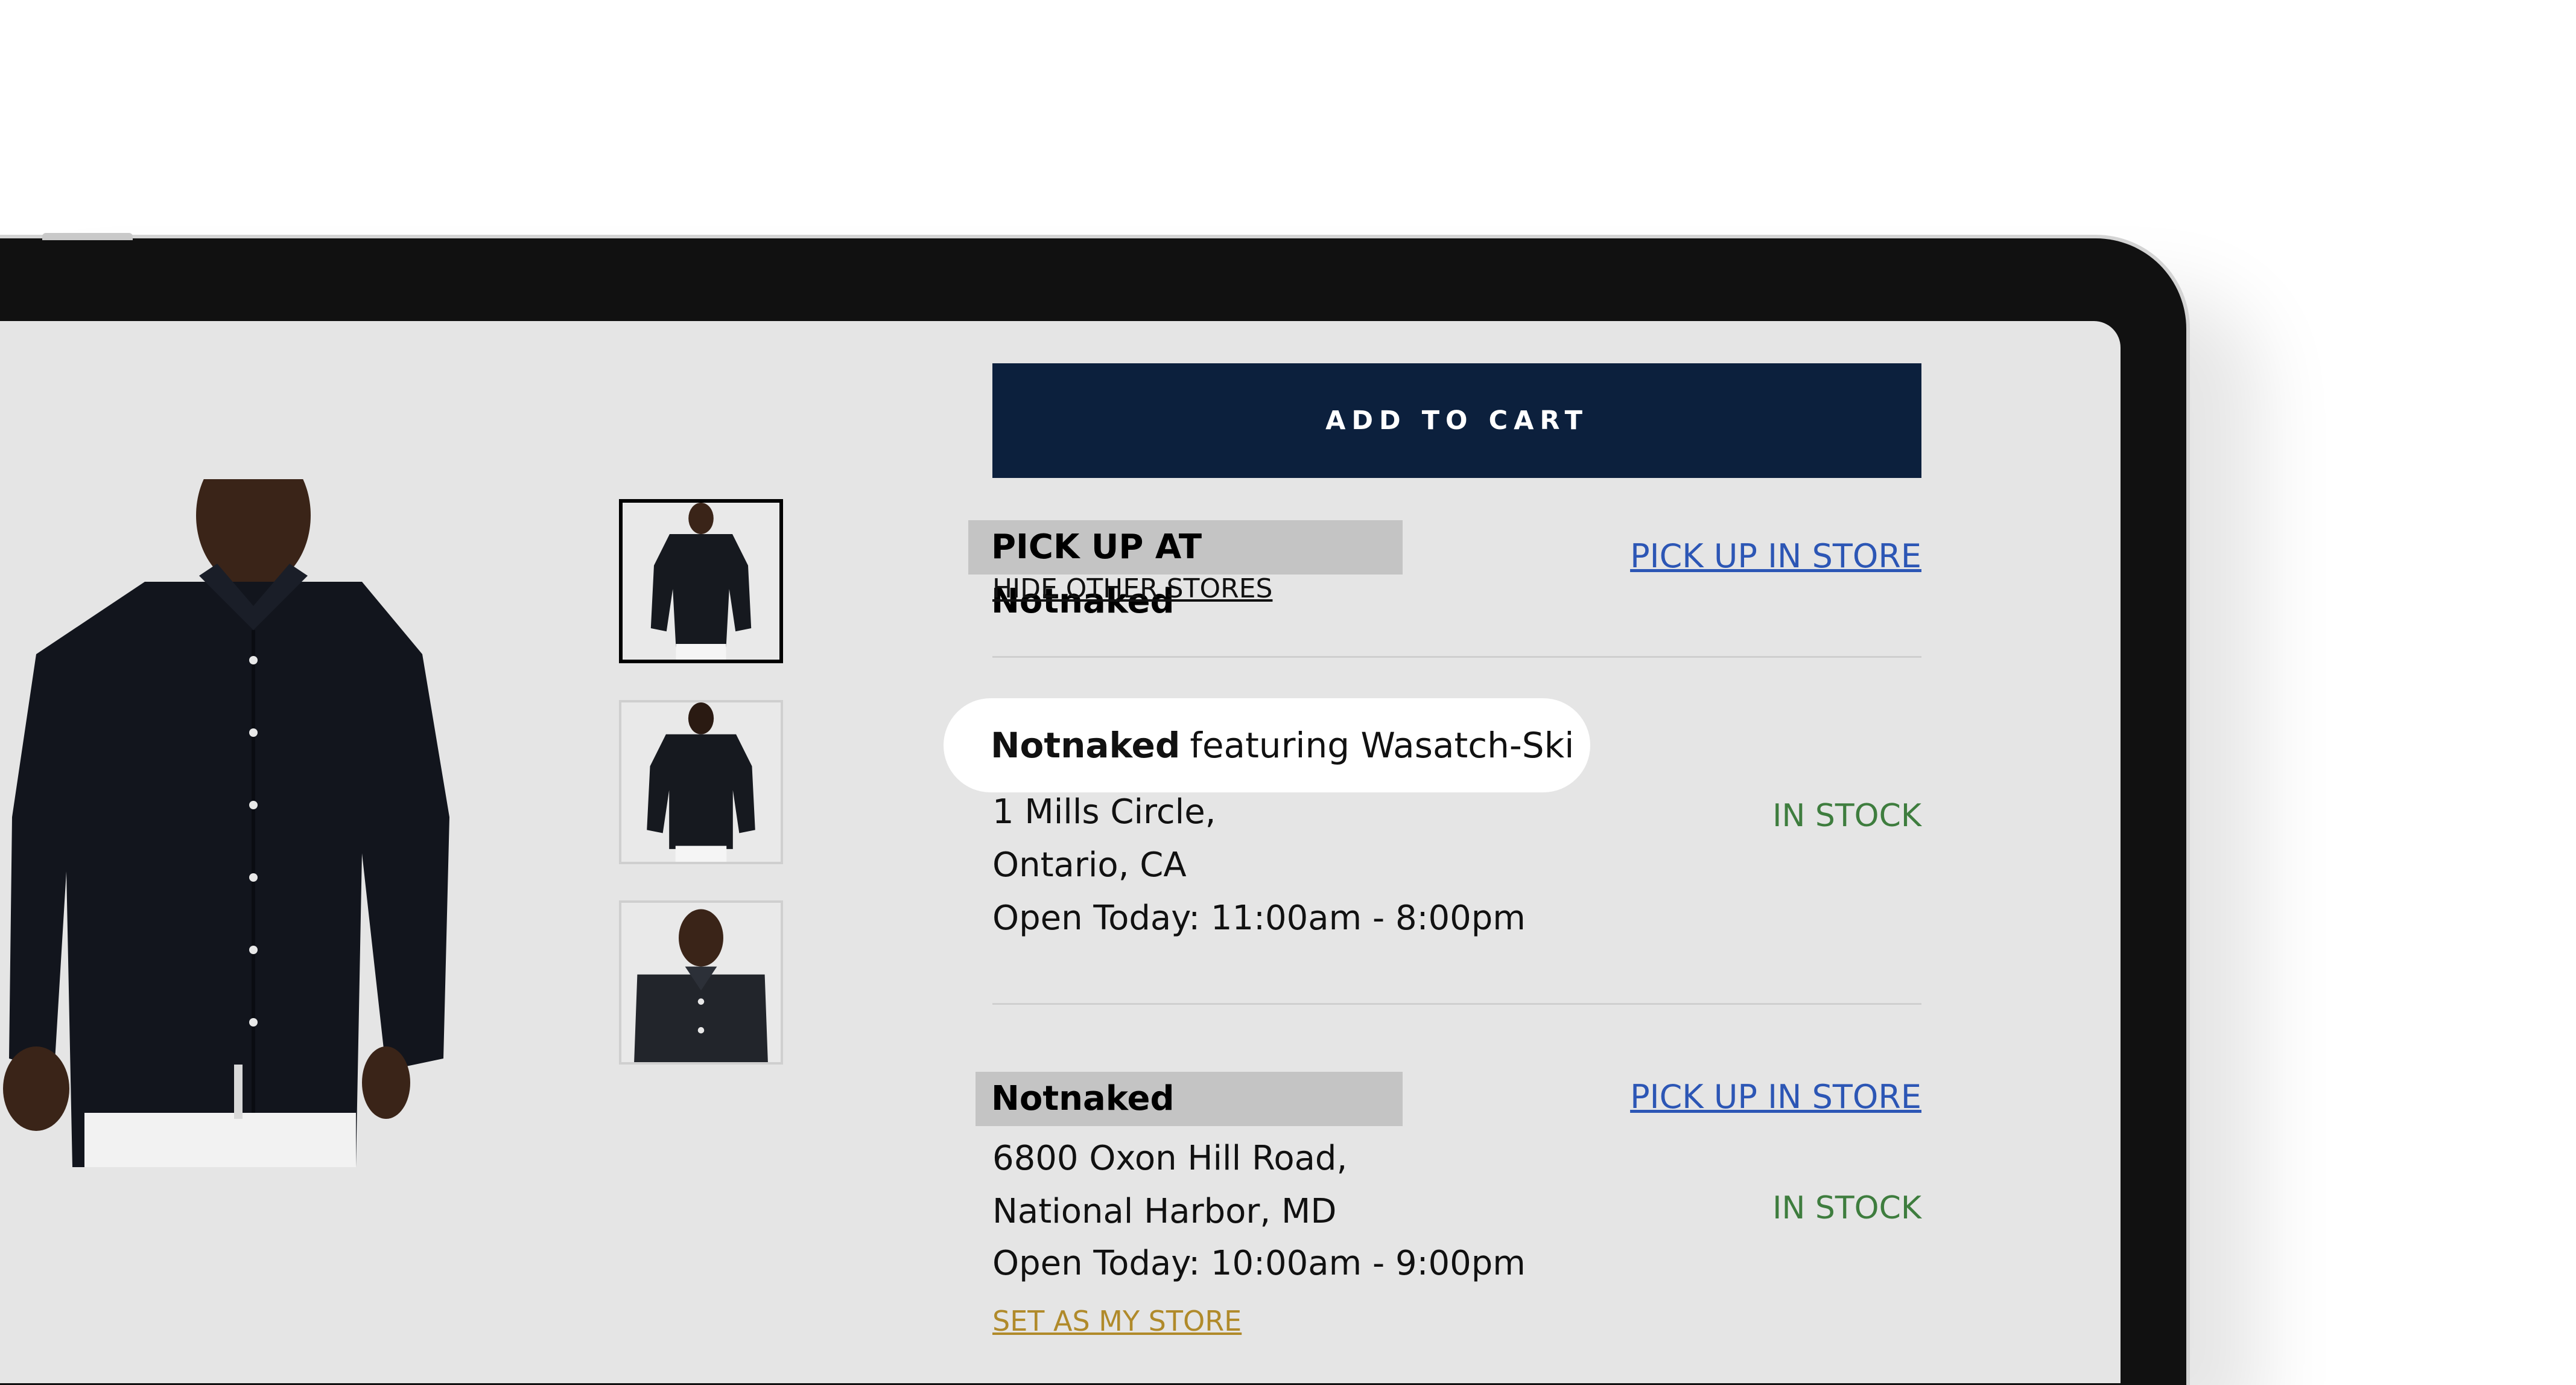  What do you see at coordinates (1117, 1321) in the screenshot?
I see `set-as-my-store-link: SET AS MY STORE` at bounding box center [1117, 1321].